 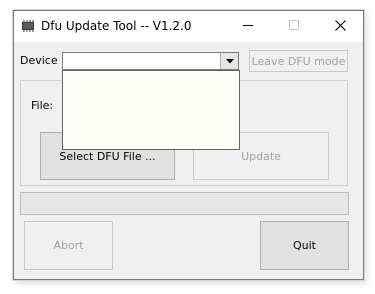 I want to click on leave-dfu-button: Leave DFU mode, so click(x=298, y=61).